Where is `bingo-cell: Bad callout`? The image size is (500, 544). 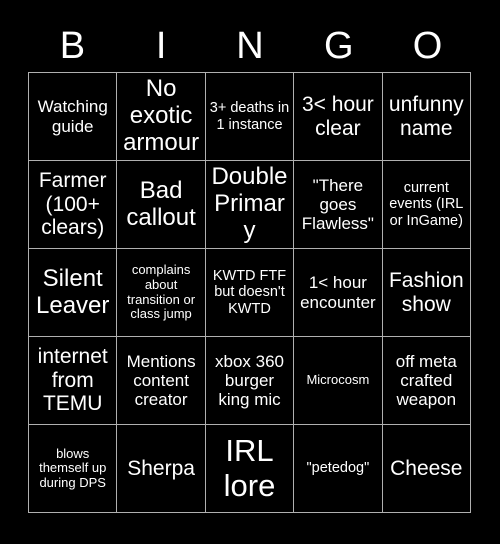
bingo-cell: Bad callout is located at coordinates (161, 205).